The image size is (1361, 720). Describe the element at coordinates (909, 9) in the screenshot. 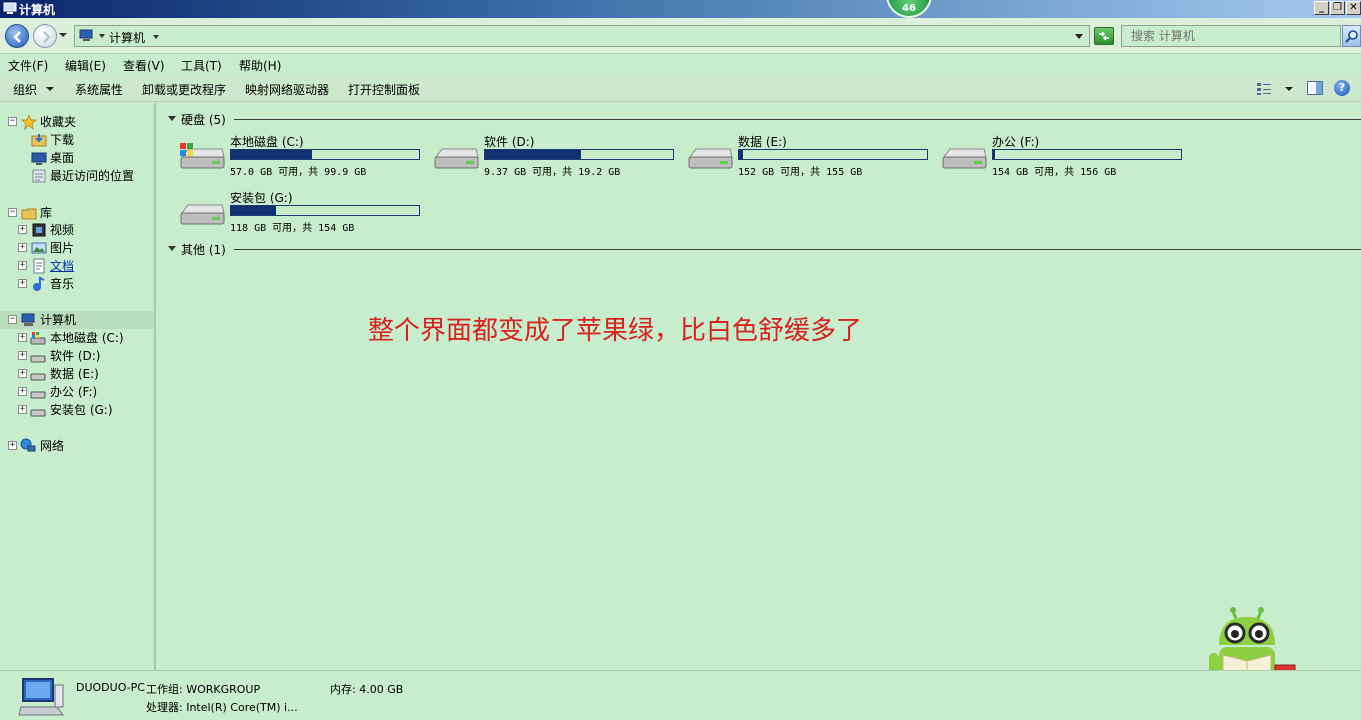

I see `notification-badge: 46` at that location.